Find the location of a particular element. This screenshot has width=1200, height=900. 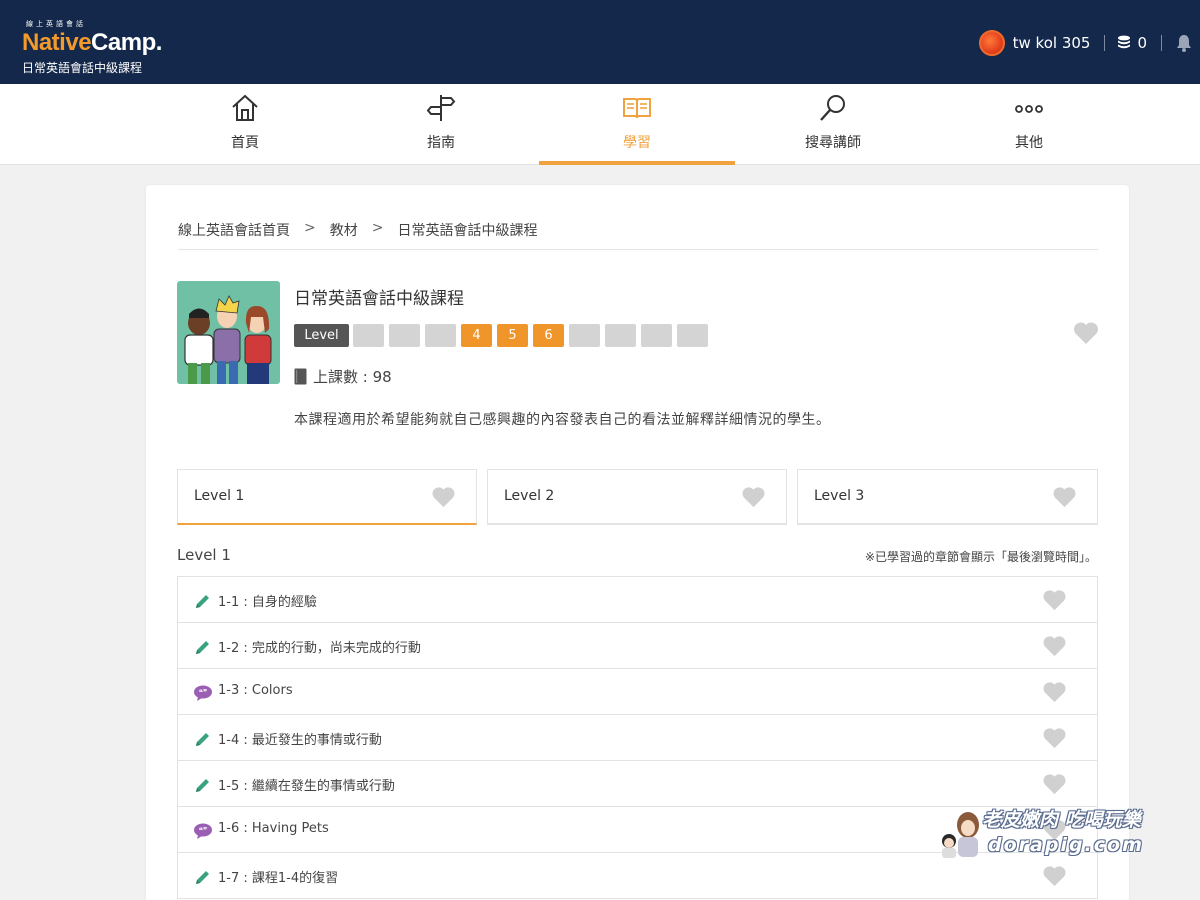

chapter-label: 1-3 : Colors is located at coordinates (255, 690).